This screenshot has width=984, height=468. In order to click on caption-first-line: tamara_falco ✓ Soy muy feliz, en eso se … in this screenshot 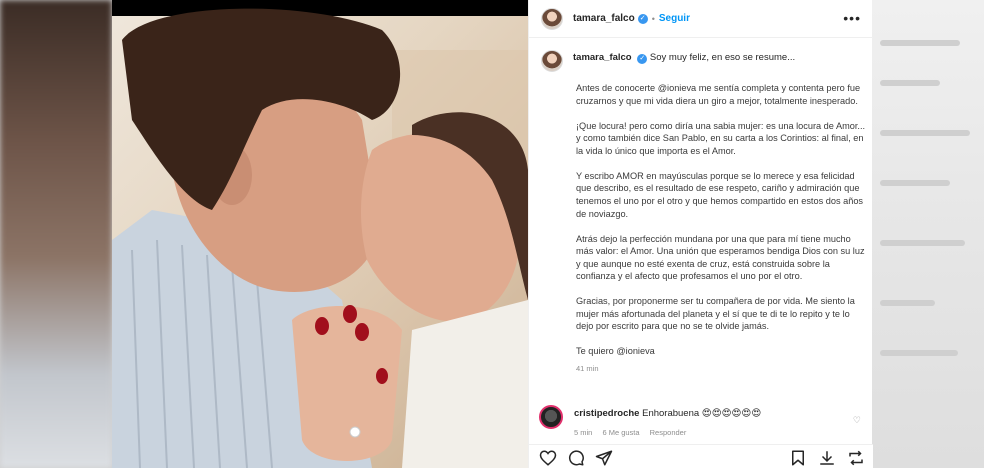, I will do `click(684, 58)`.